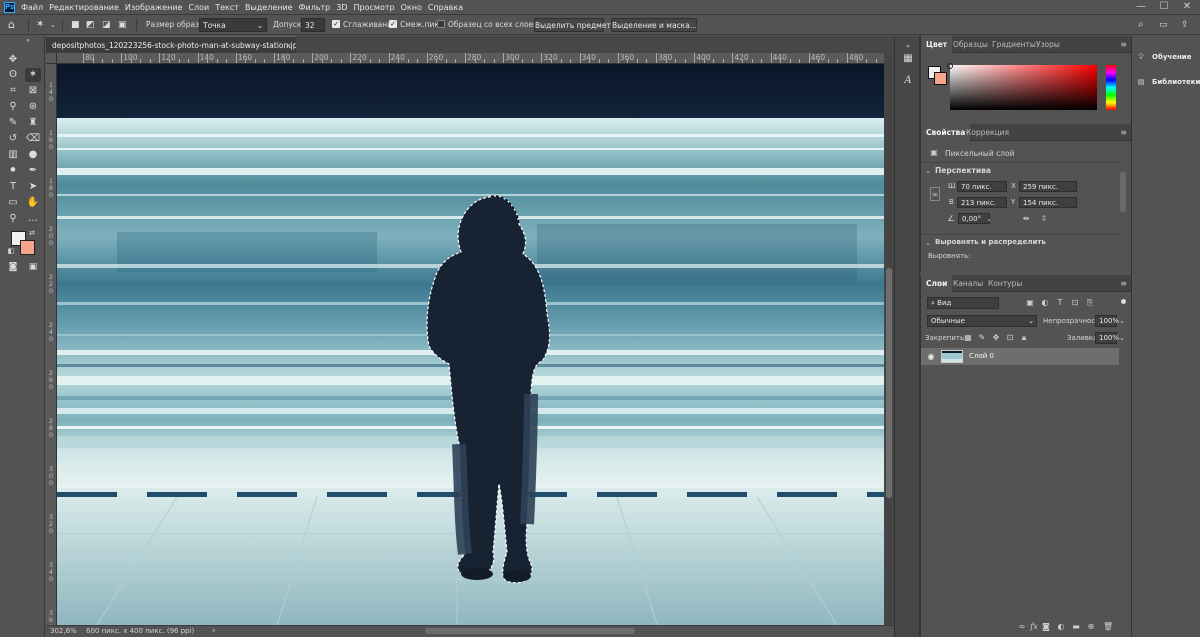  What do you see at coordinates (1185, 25) in the screenshot?
I see `share-icon: ⇪` at bounding box center [1185, 25].